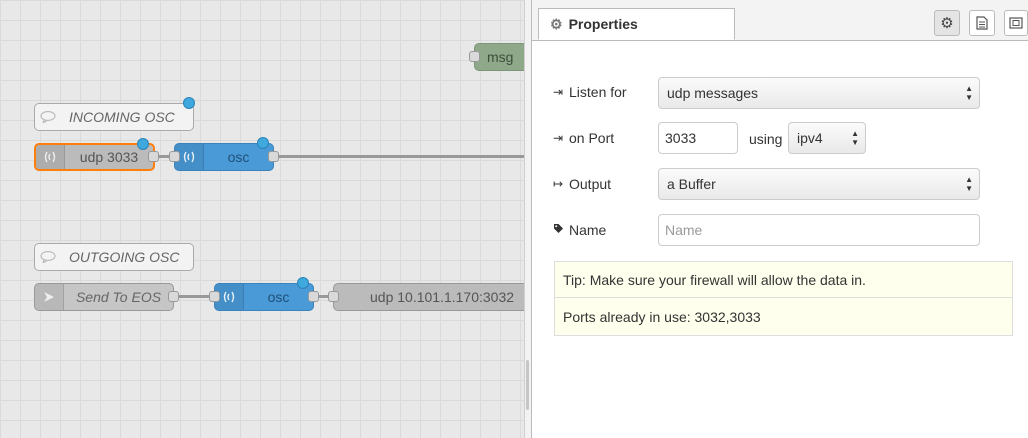  What do you see at coordinates (810, 138) in the screenshot?
I see `ip-version-value: ipv4` at bounding box center [810, 138].